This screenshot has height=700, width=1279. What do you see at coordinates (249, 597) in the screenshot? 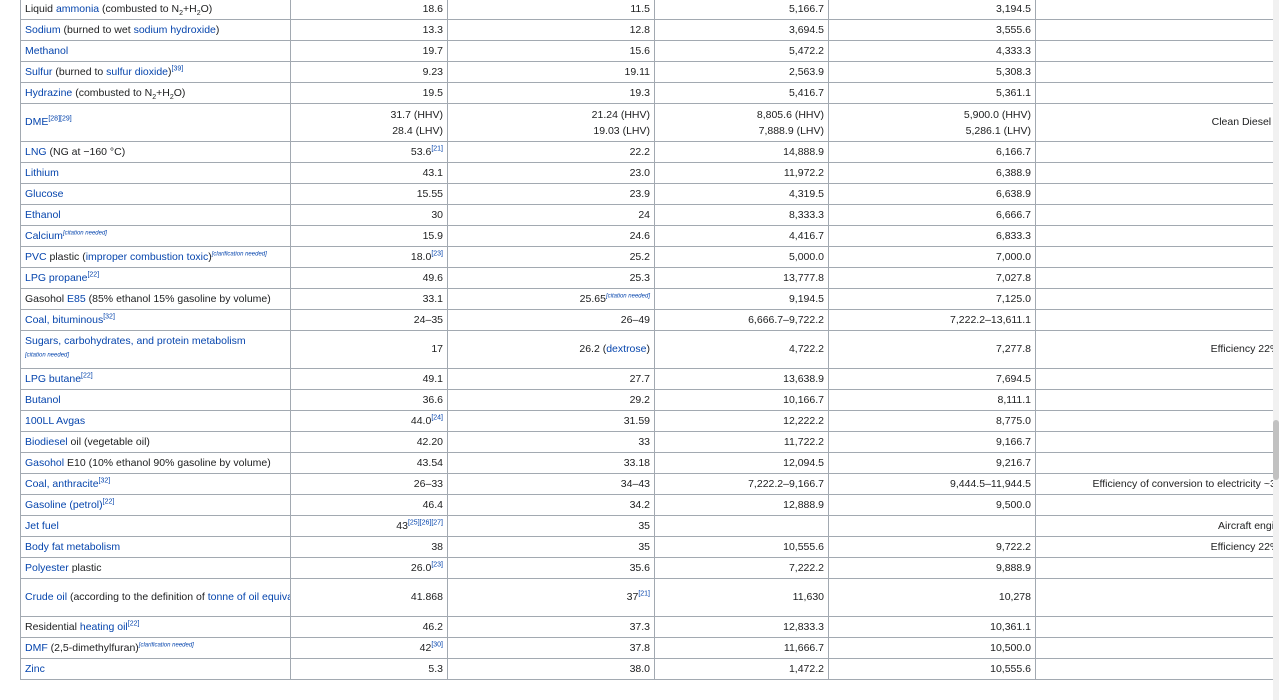
I see `fuel-link: tonne of oil equivalent` at bounding box center [249, 597].